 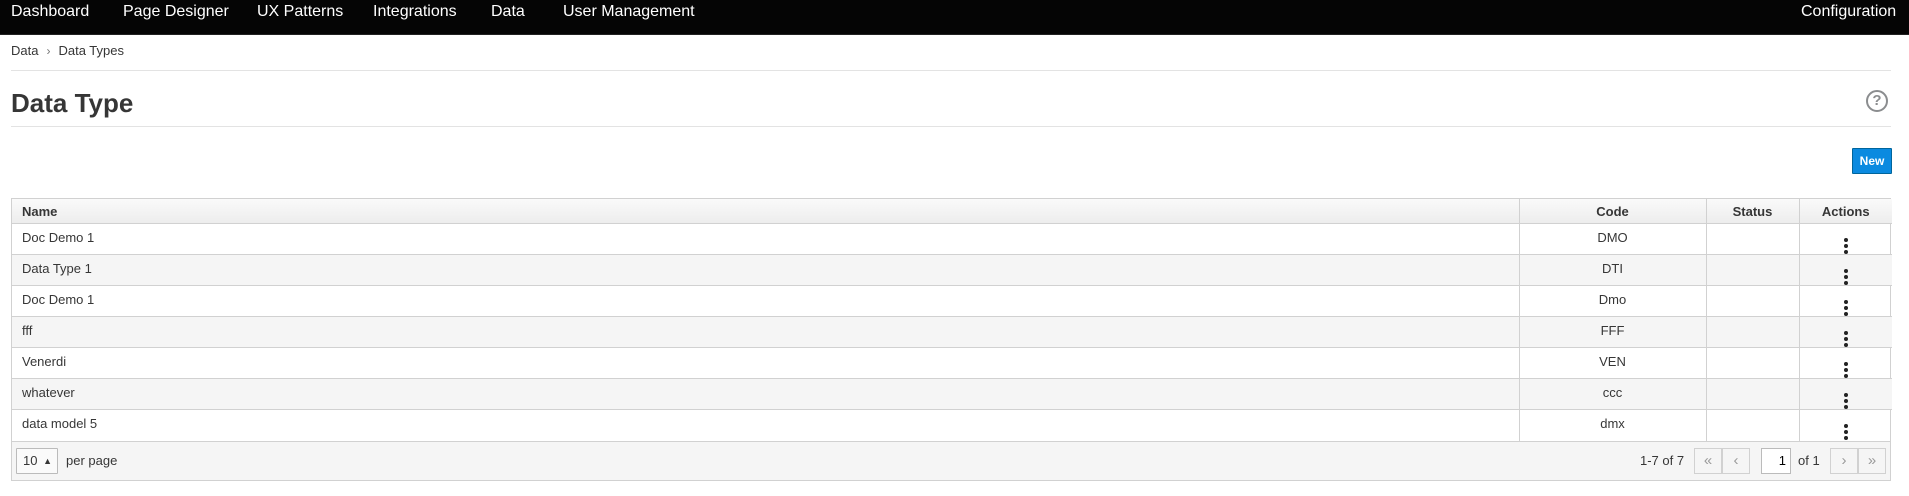 I want to click on breadcrumb: Data › Data Types, so click(x=67, y=50).